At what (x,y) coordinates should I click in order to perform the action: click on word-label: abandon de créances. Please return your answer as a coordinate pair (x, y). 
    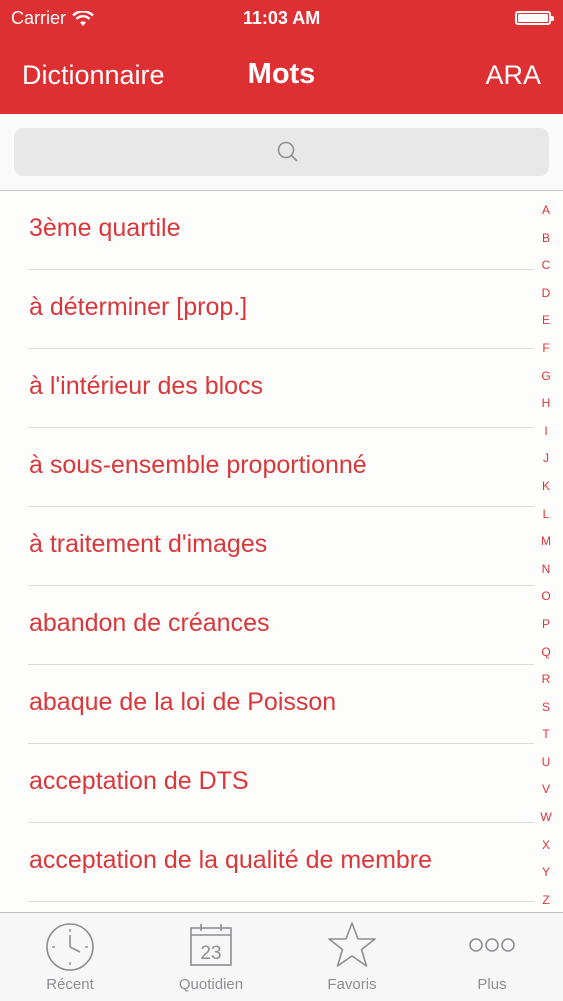
    Looking at the image, I should click on (149, 623).